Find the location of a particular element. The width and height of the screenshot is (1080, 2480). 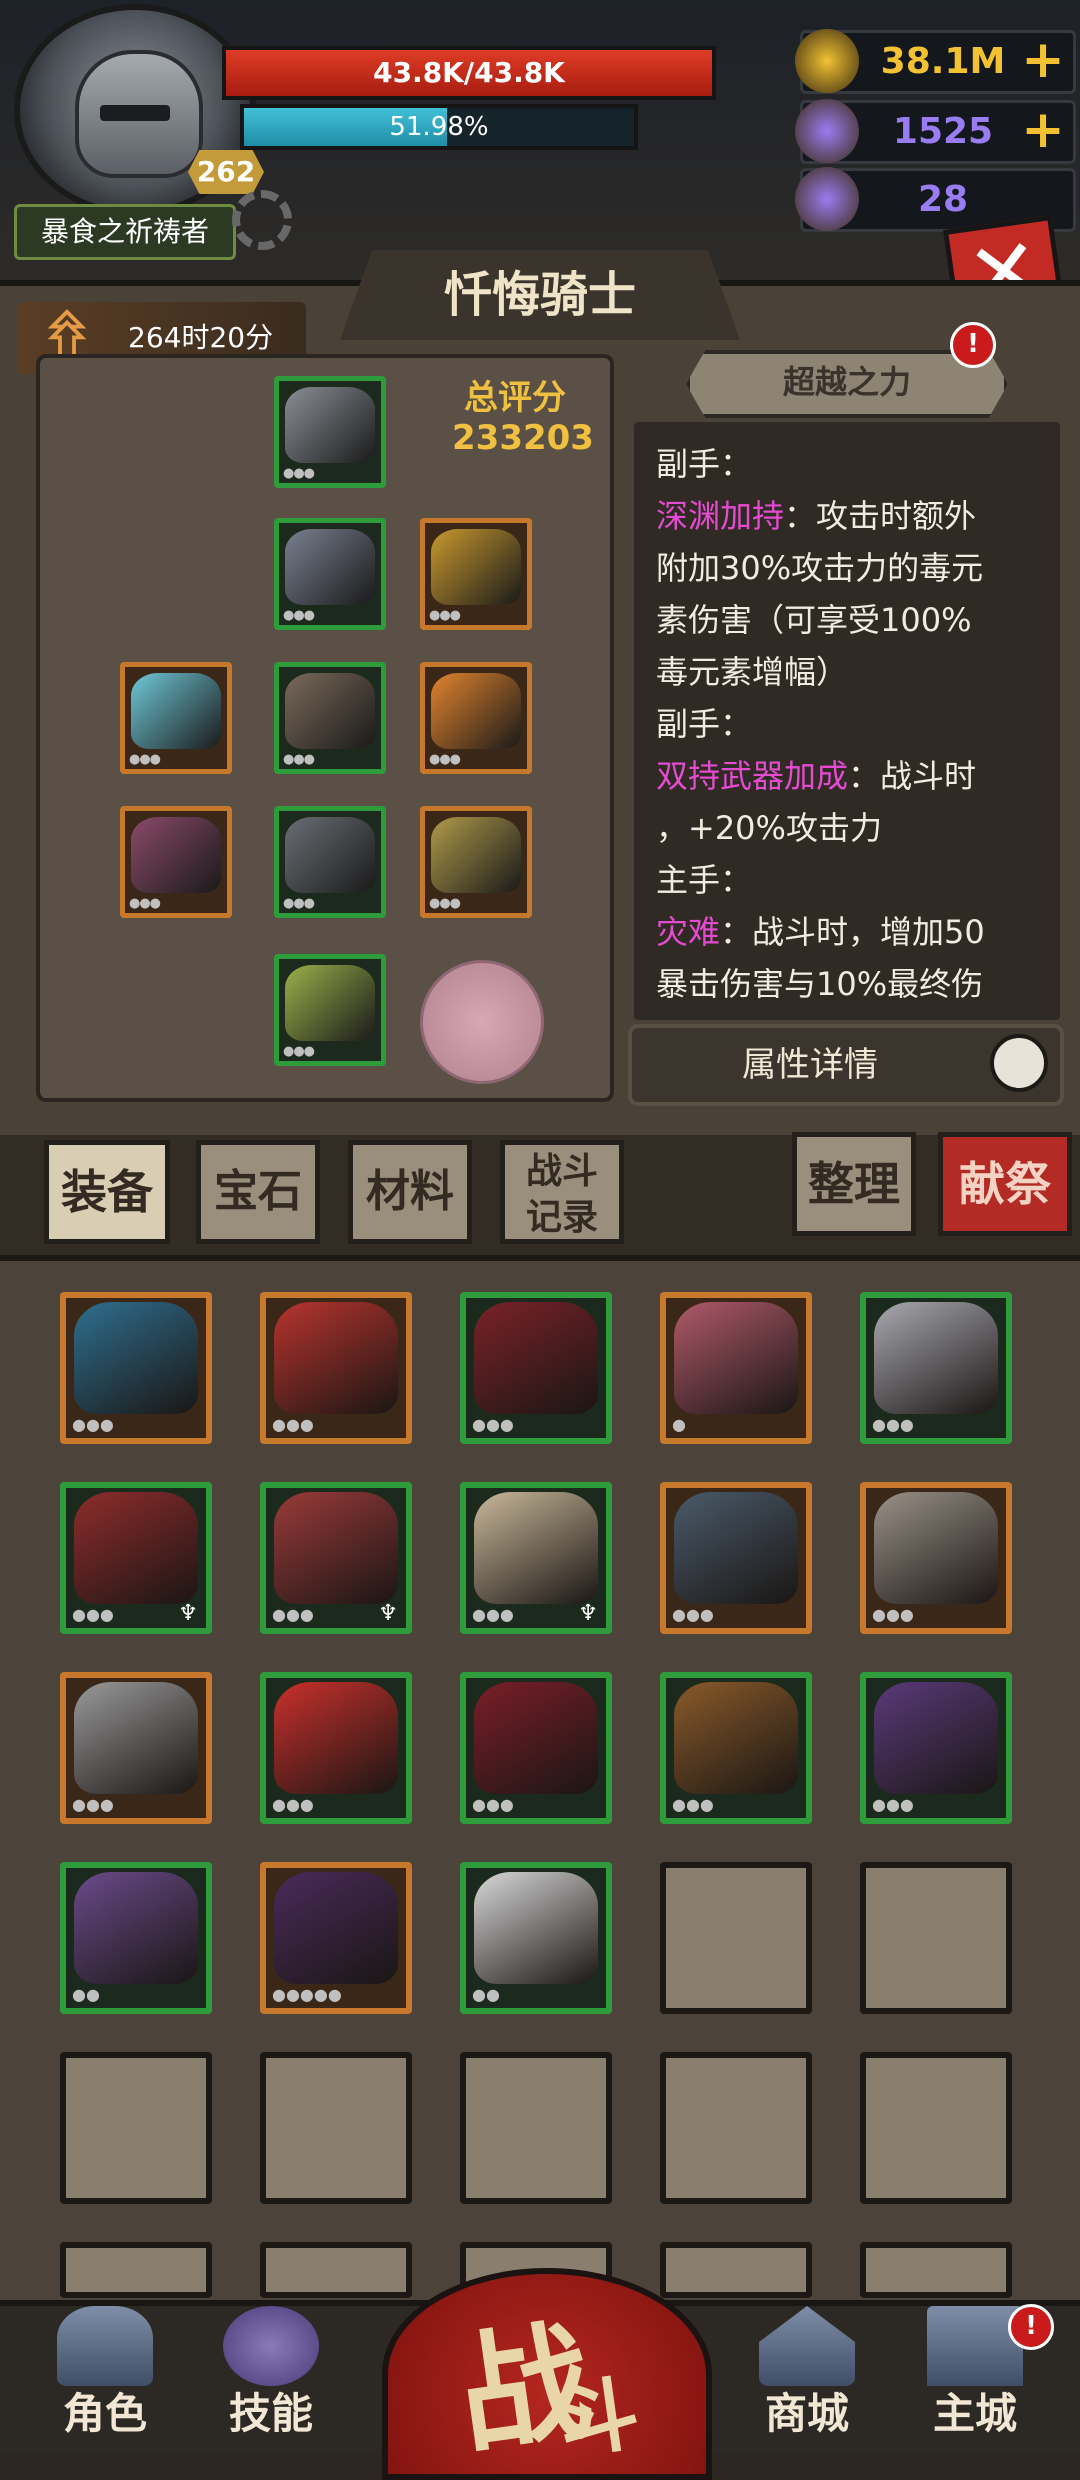

character-class-title: 忏悔骑士 is located at coordinates (539, 295).